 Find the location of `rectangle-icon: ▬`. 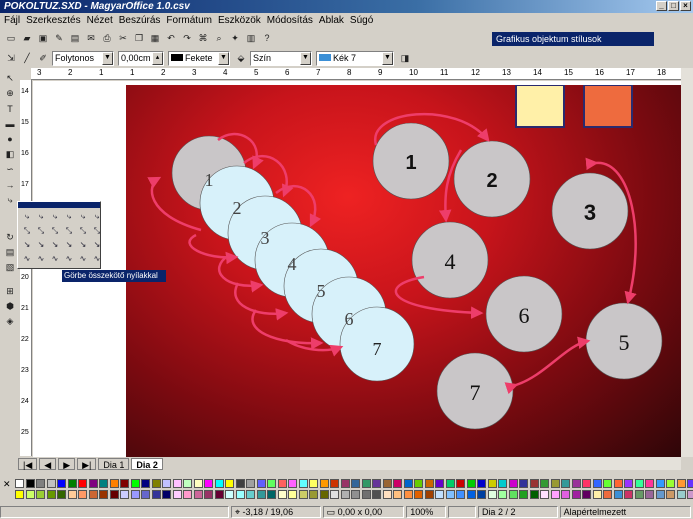

rectangle-icon: ▬ is located at coordinates (10, 124).